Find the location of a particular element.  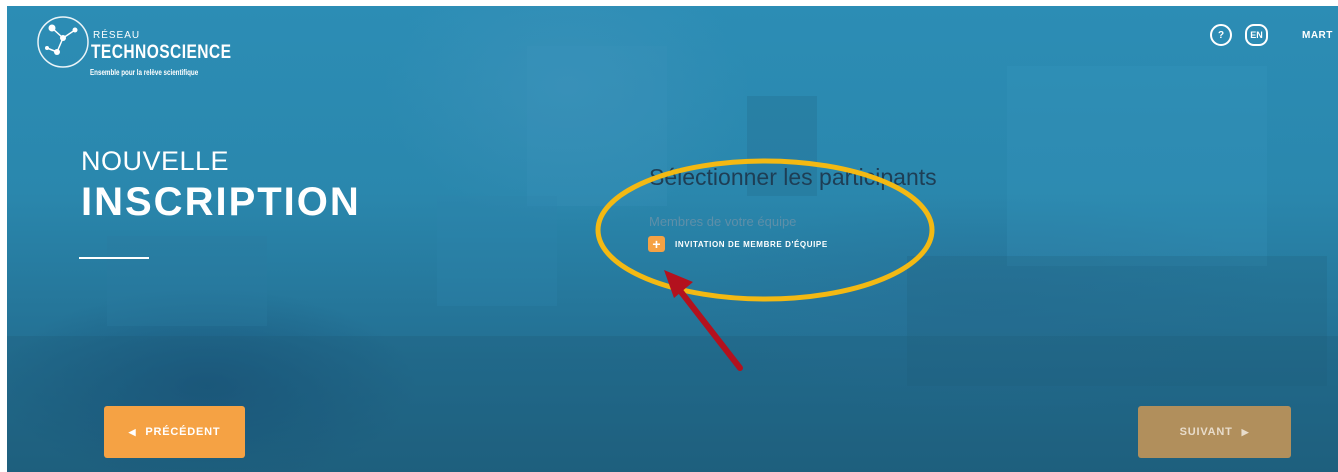

previous-button-label: PRÉCÉDENT is located at coordinates (183, 432).